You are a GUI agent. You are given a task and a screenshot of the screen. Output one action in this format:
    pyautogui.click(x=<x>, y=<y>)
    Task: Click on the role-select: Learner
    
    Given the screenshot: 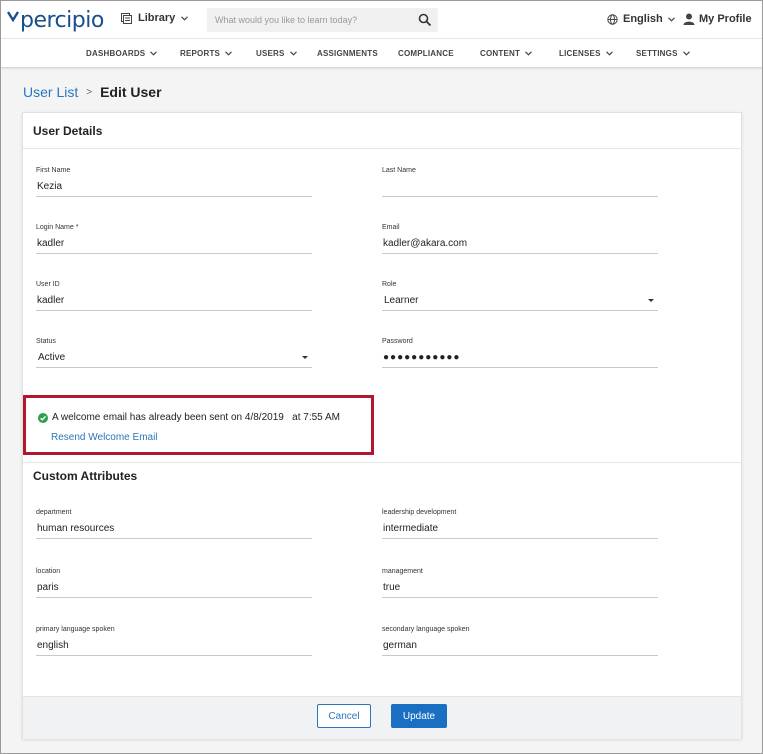 What is the action you would take?
    pyautogui.click(x=520, y=301)
    